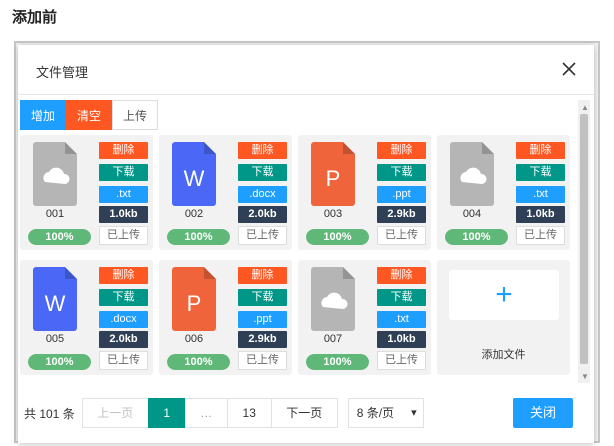 The image size is (614, 446). What do you see at coordinates (503, 355) in the screenshot?
I see `add-file-label: 添加文件` at bounding box center [503, 355].